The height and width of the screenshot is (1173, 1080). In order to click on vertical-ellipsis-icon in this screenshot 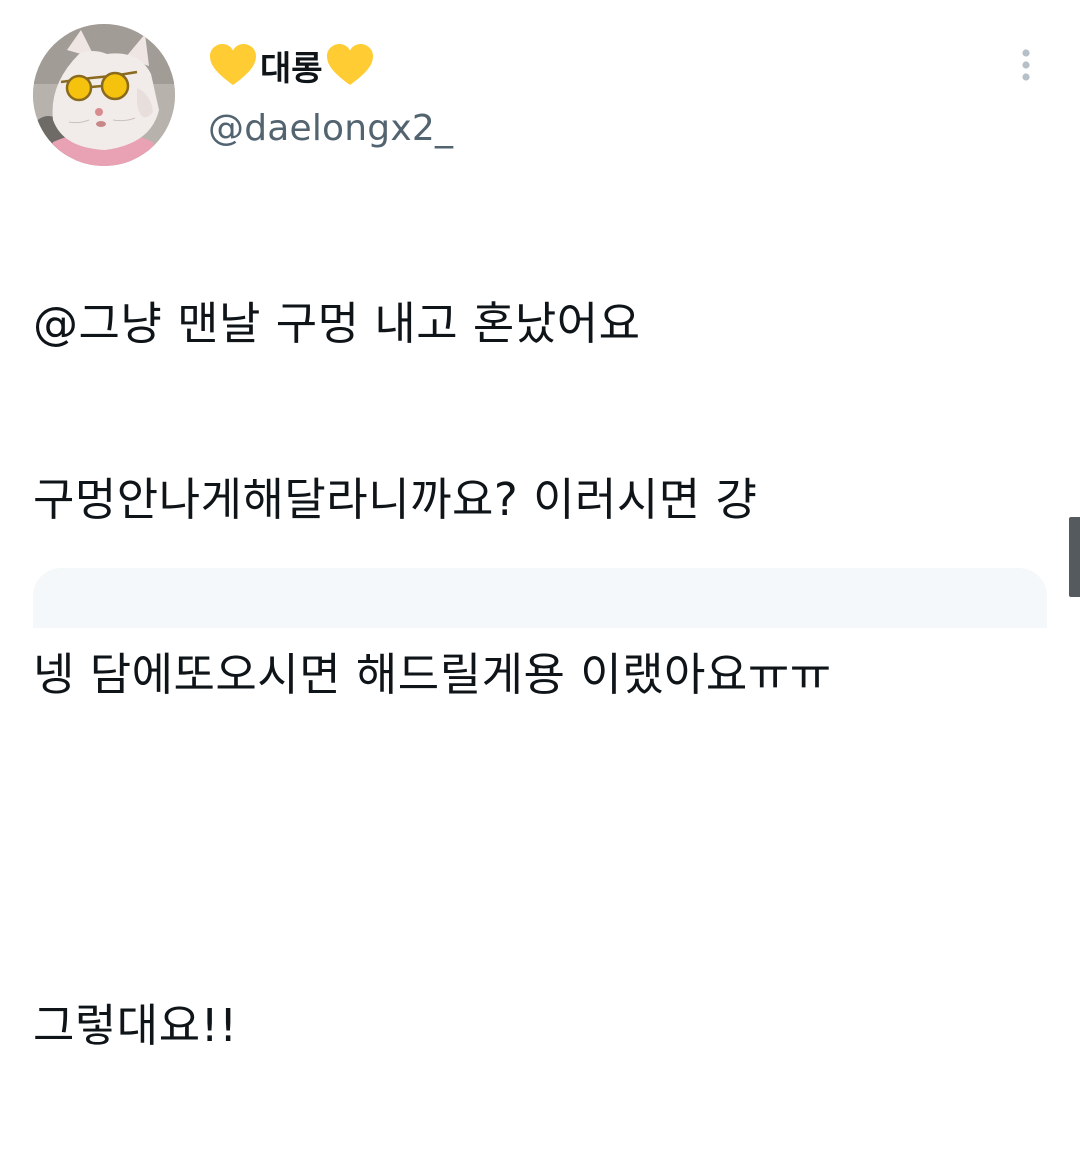, I will do `click(1026, 65)`.